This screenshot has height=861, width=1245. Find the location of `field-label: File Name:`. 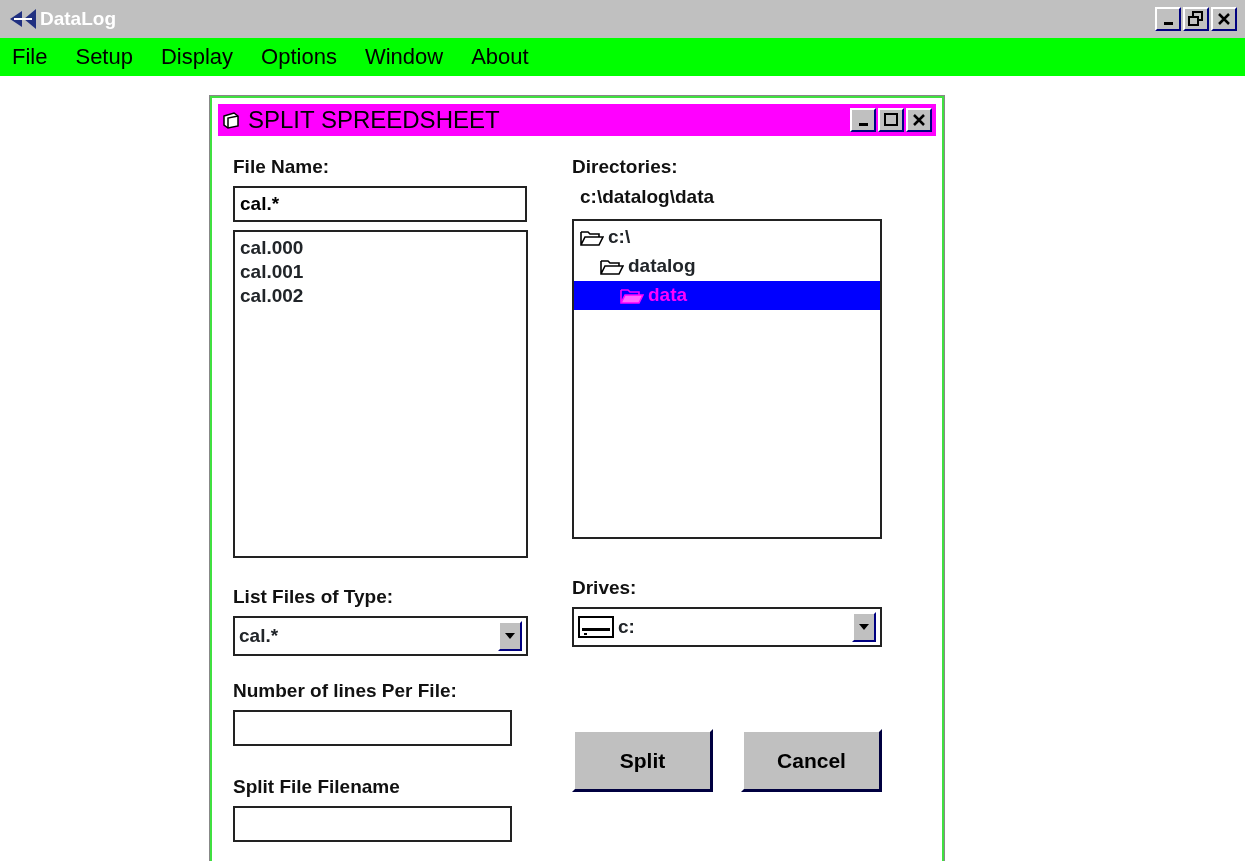

field-label: File Name: is located at coordinates (282, 167).